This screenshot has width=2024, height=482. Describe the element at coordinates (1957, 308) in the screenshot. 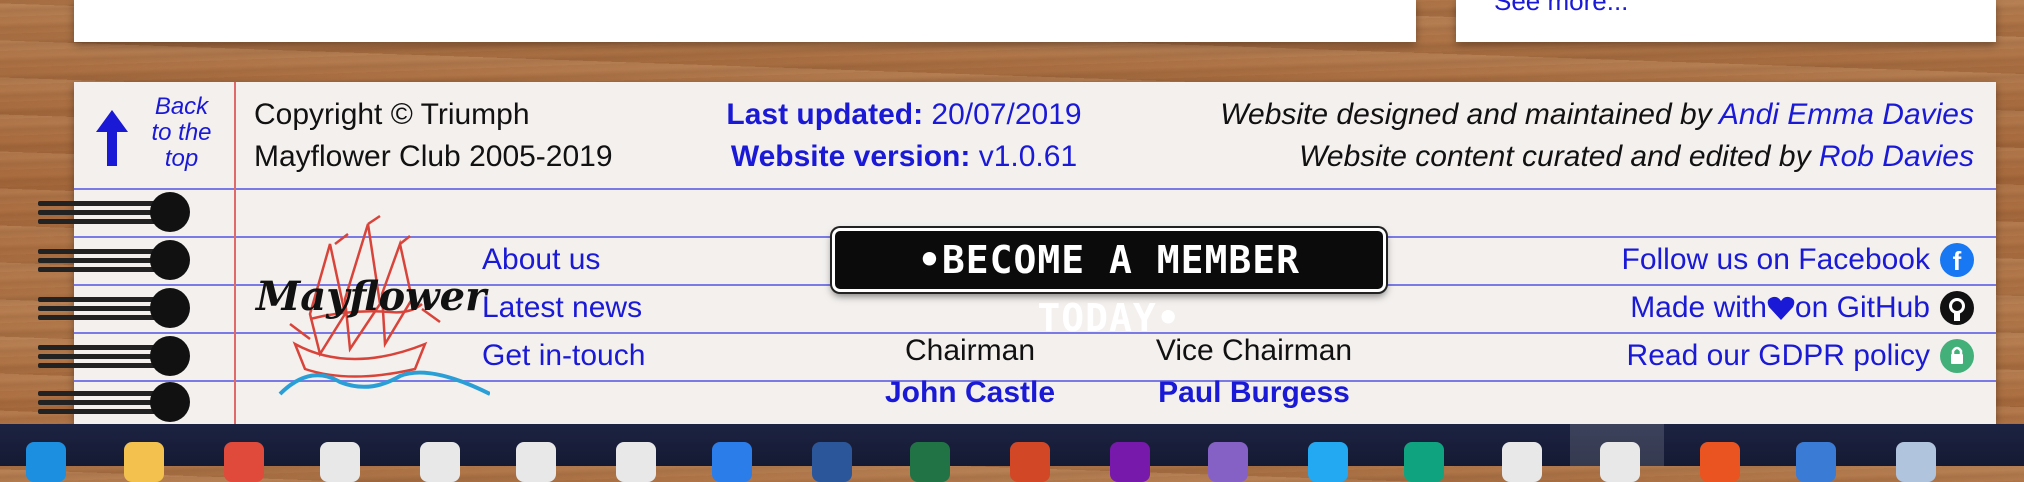

I see `github-icon` at that location.